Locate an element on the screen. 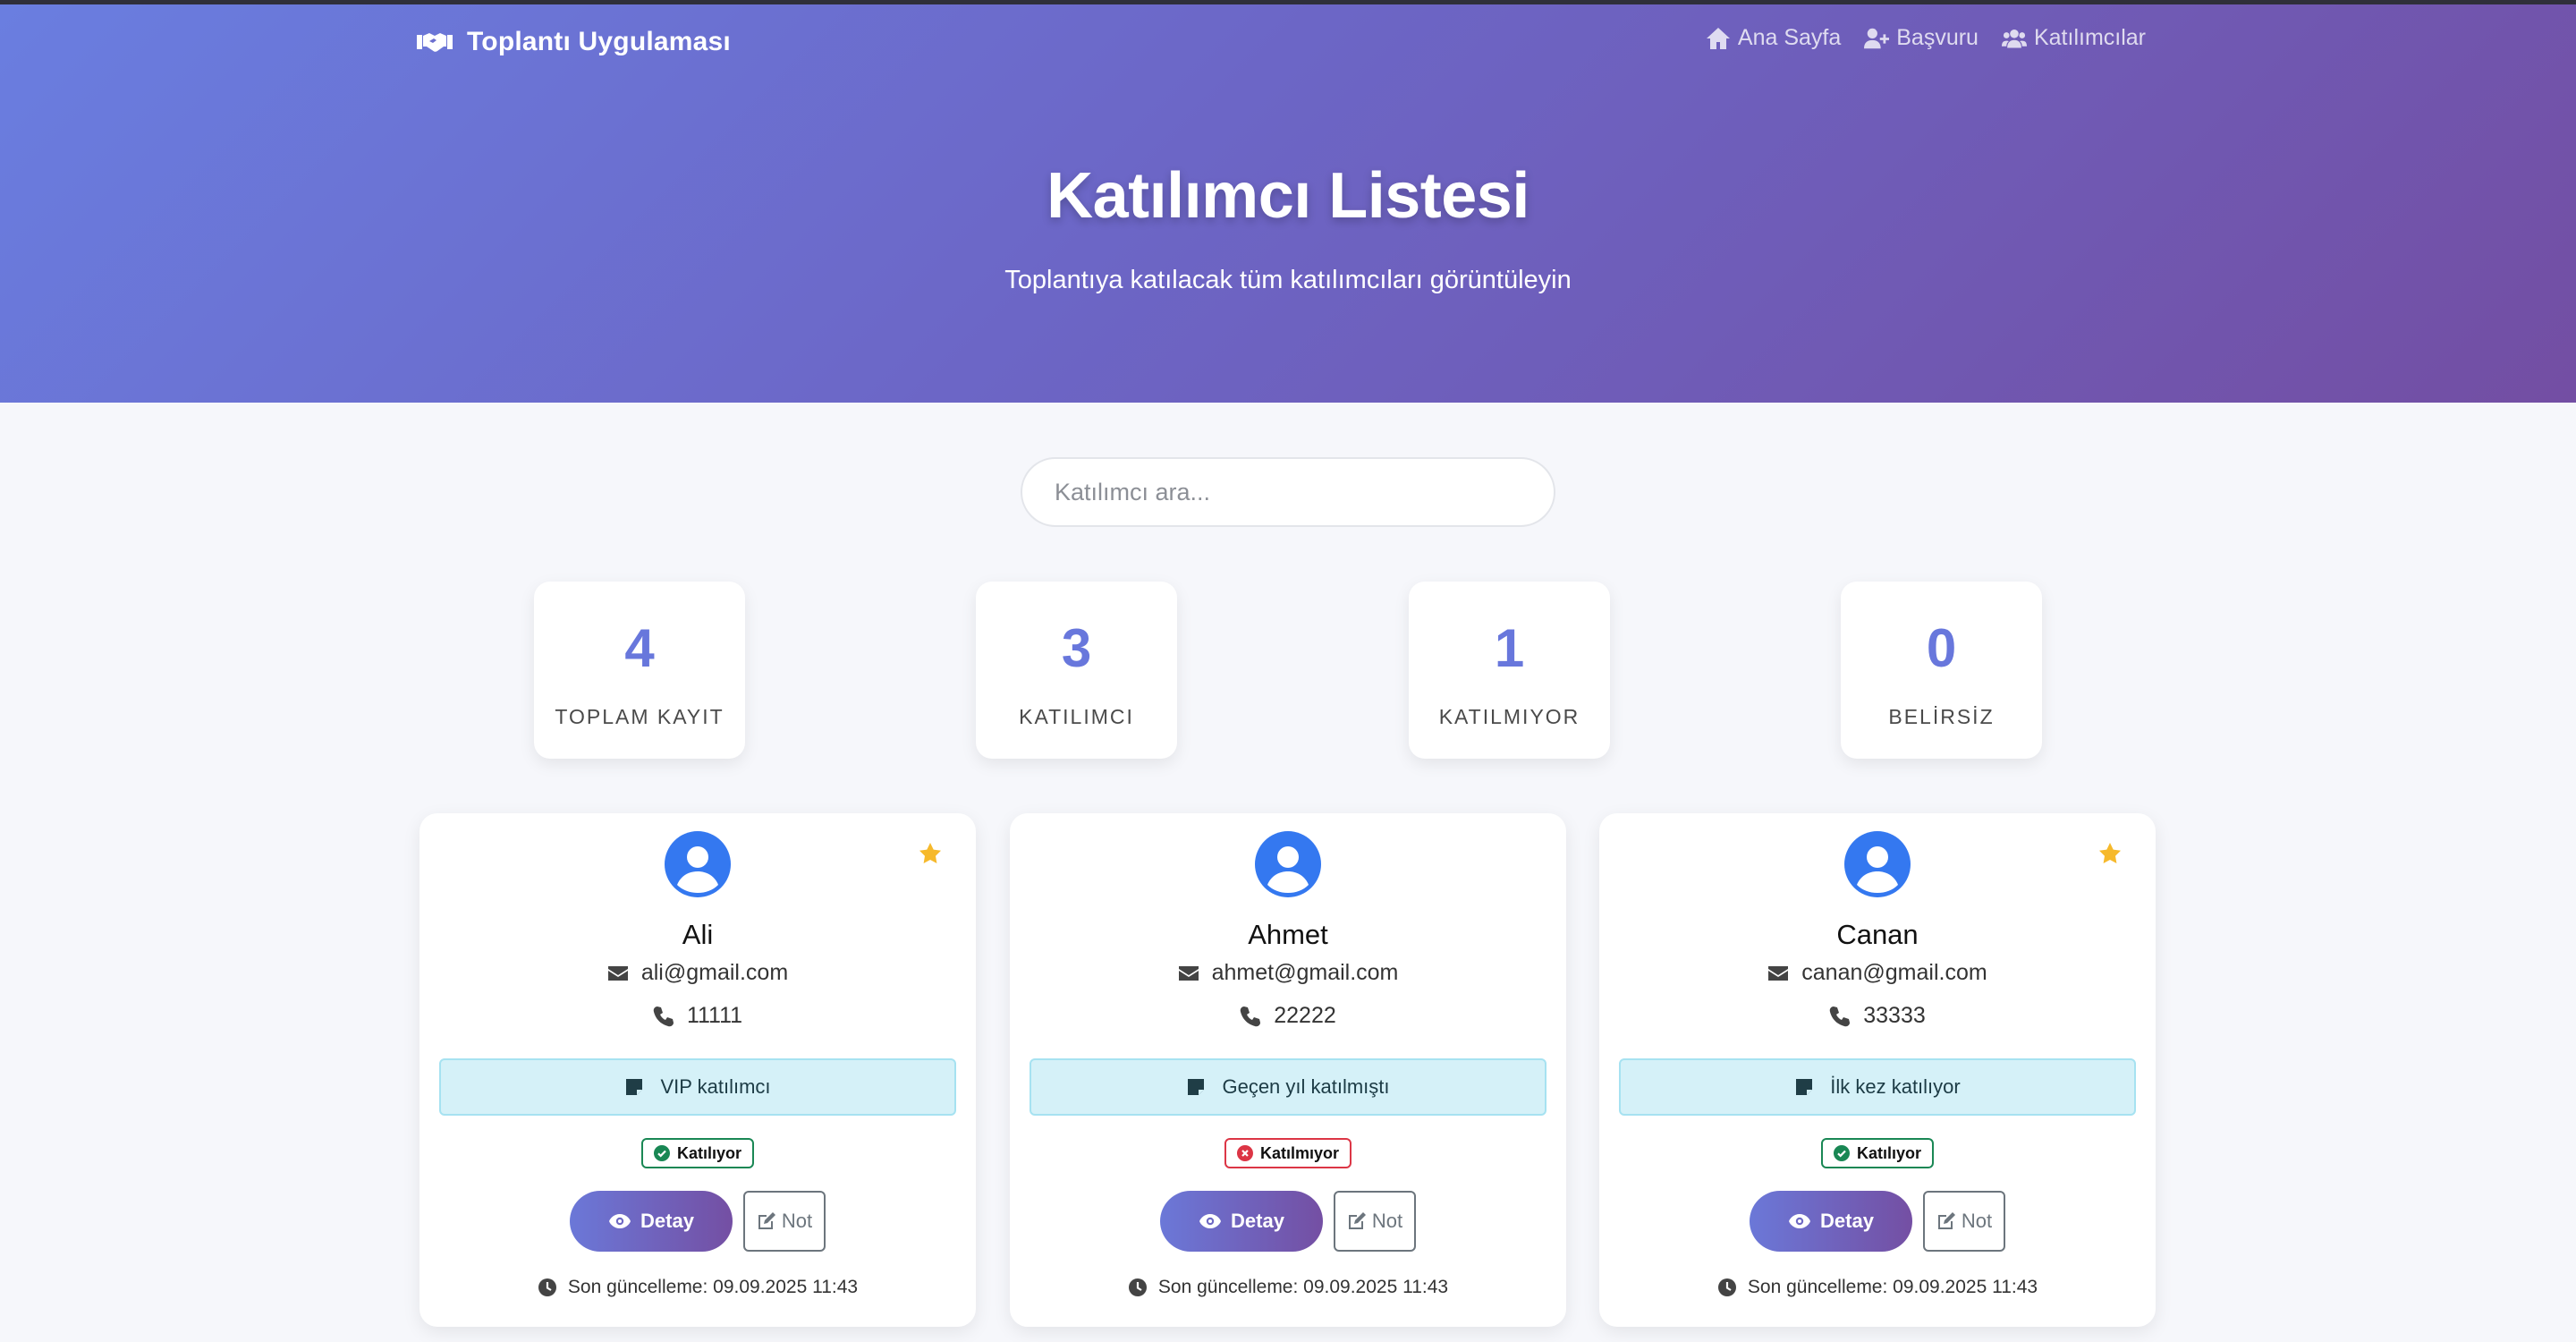 The height and width of the screenshot is (1342, 2576). participant-email-text: ali@gmail.com is located at coordinates (714, 973).